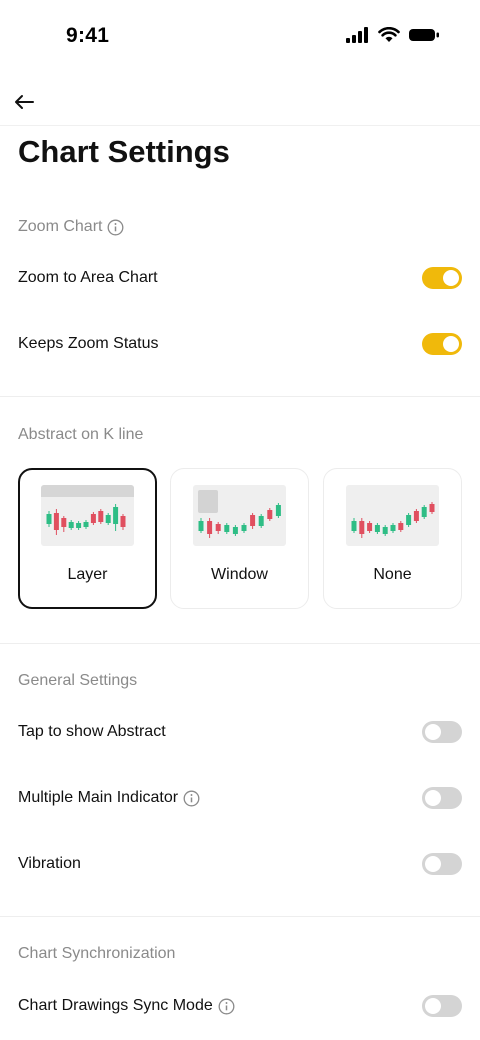 Image resolution: width=480 pixels, height=1040 pixels. Describe the element at coordinates (240, 36) in the screenshot. I see `status-bar: 9:41` at that location.